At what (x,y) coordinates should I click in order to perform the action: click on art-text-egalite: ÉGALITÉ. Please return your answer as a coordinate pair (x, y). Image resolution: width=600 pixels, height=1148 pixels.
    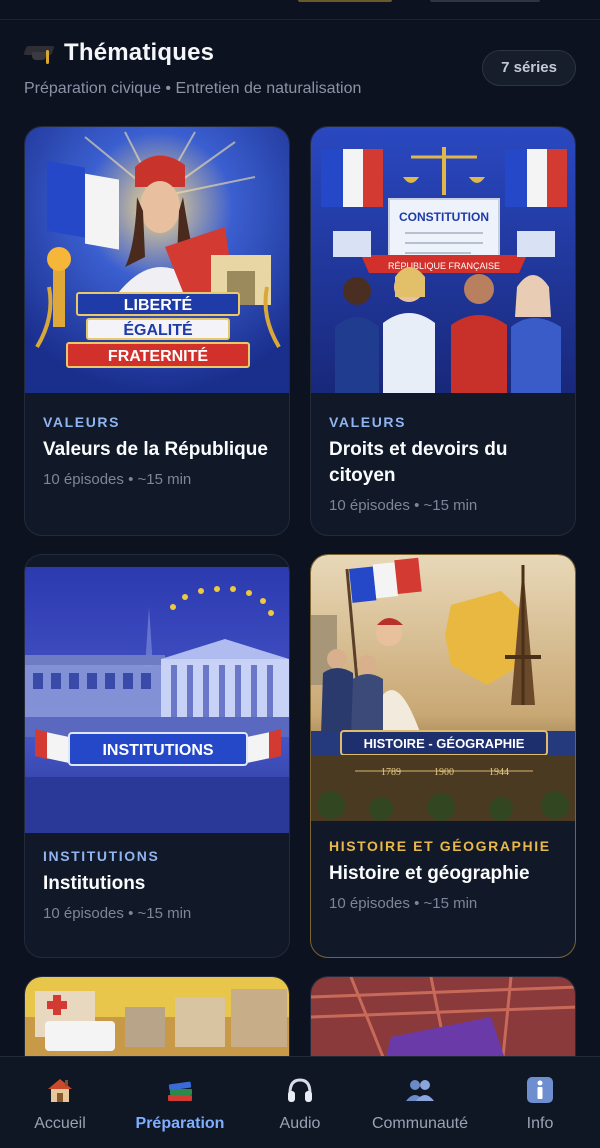
    Looking at the image, I should click on (158, 329).